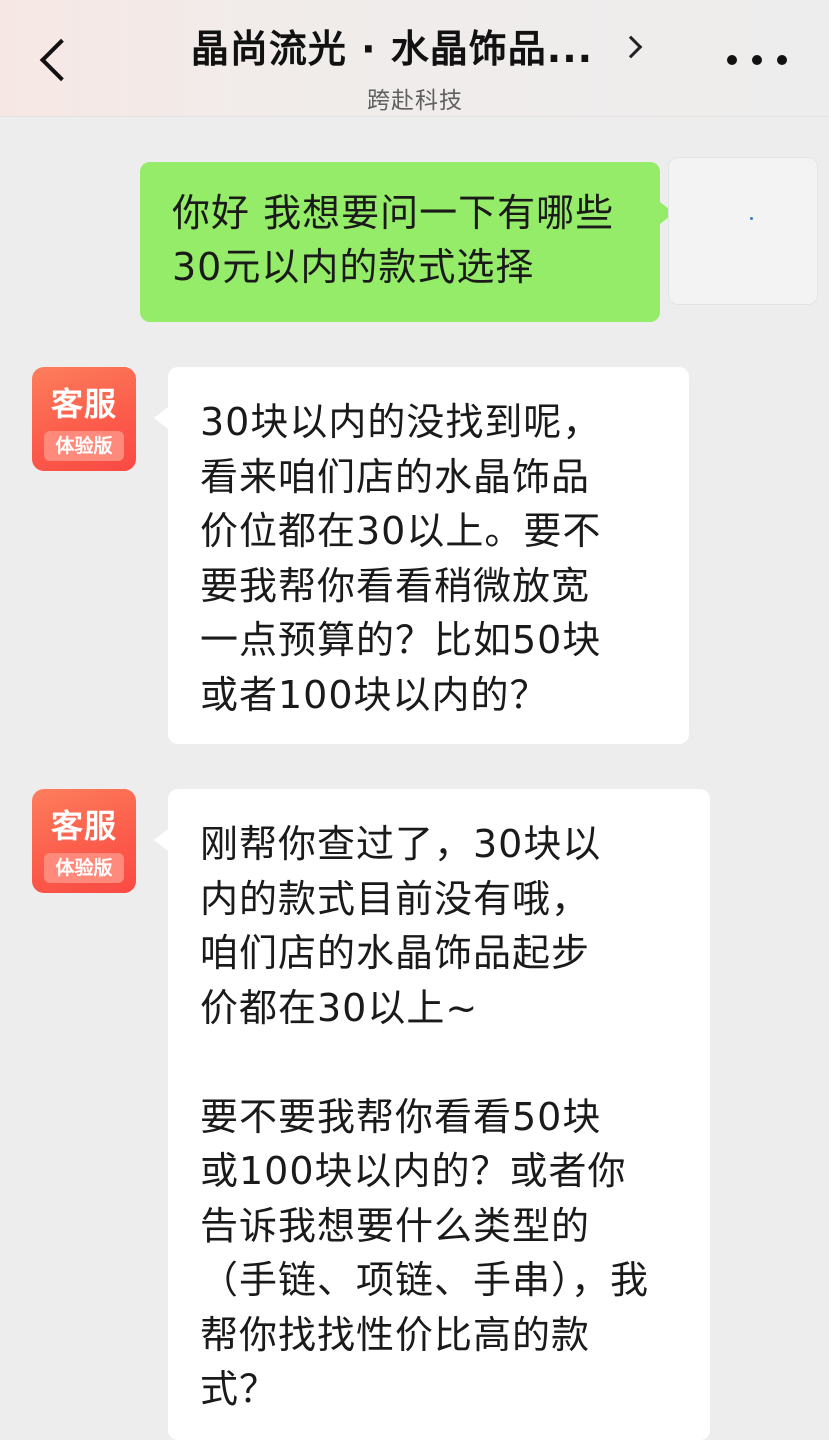 The width and height of the screenshot is (829, 1440). Describe the element at coordinates (415, 101) in the screenshot. I see `page-subtitle: 跨赴科技` at that location.